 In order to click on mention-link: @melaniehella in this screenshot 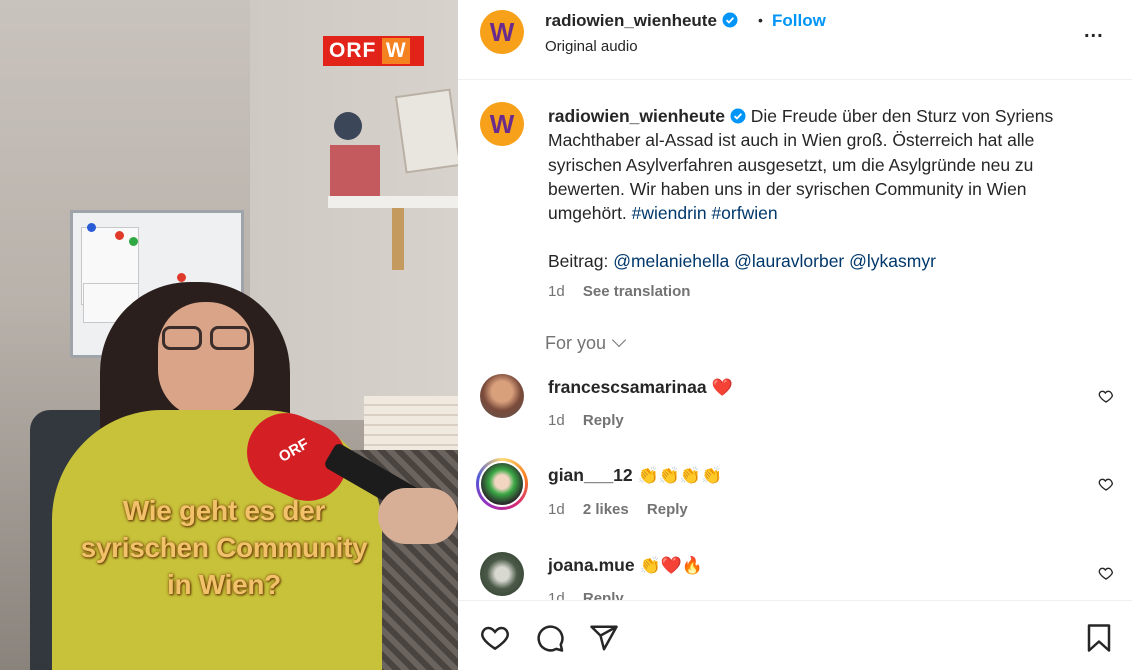, I will do `click(671, 261)`.